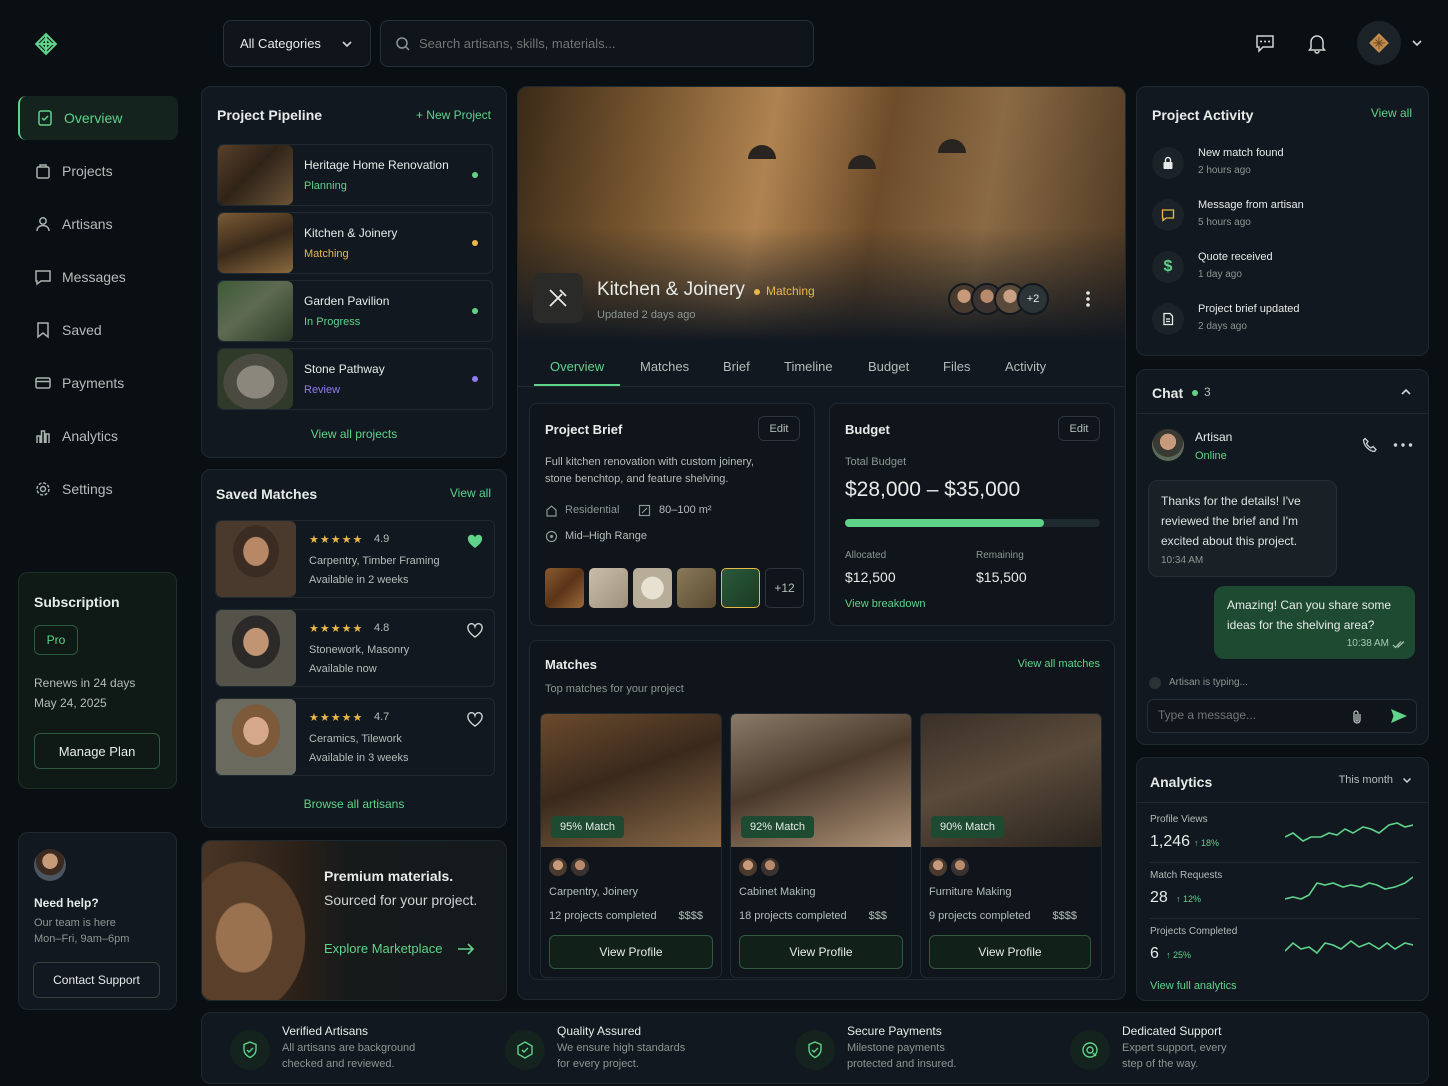 This screenshot has height=1086, width=1448. I want to click on send-icon, so click(1399, 716).